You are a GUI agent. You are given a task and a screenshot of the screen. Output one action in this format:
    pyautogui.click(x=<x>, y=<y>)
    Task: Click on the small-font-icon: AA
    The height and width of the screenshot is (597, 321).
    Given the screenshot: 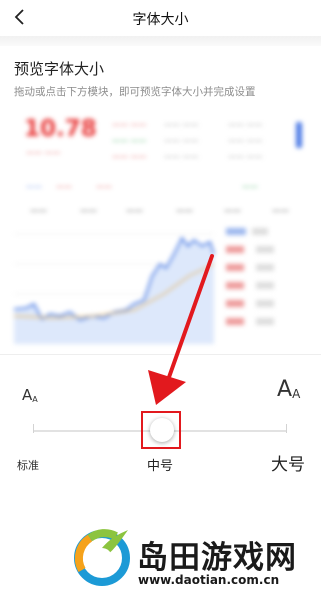 What is the action you would take?
    pyautogui.click(x=30, y=395)
    